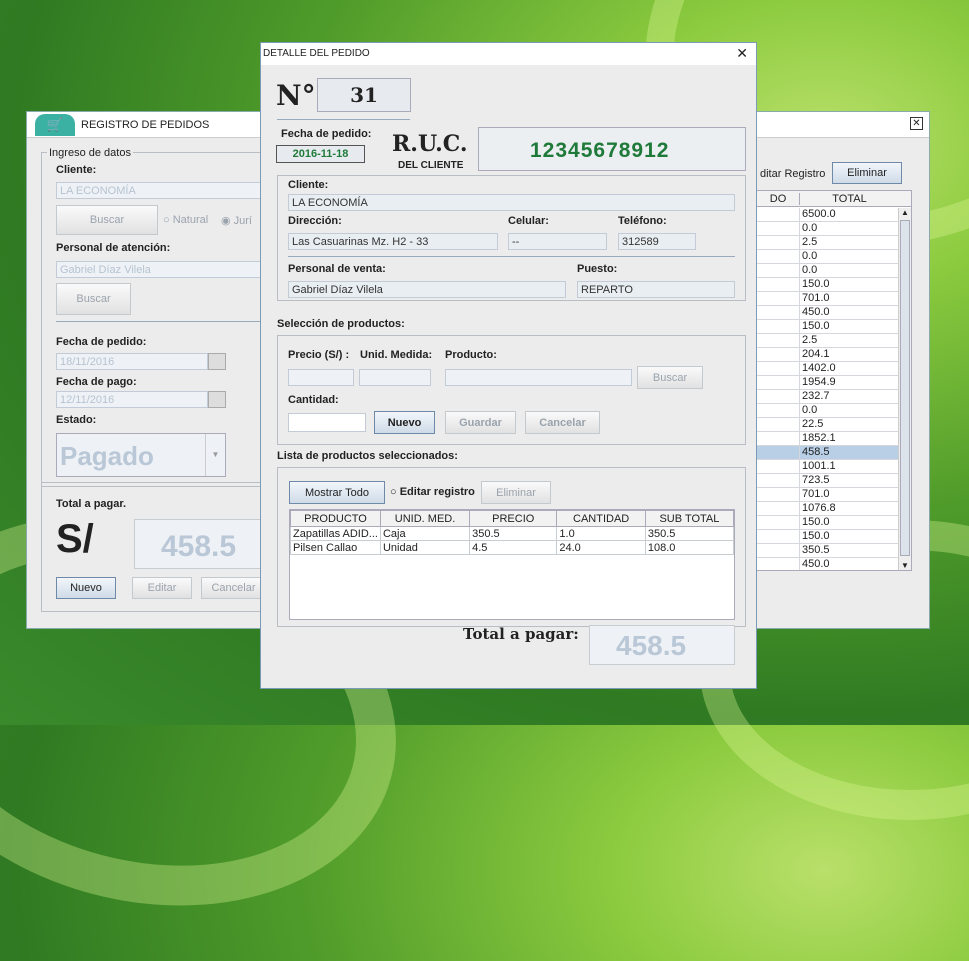  Describe the element at coordinates (367, 456) in the screenshot. I see `lista-label: Lista de productos seleccionados:` at that location.